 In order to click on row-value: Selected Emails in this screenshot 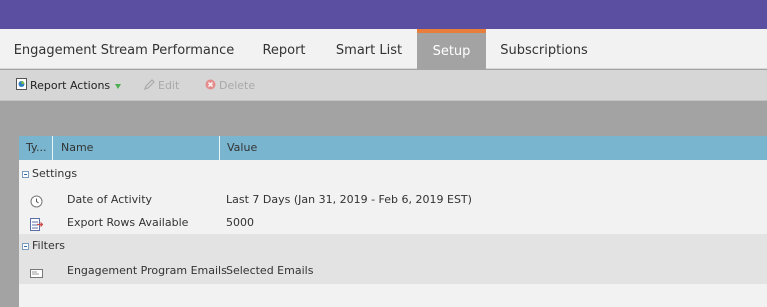, I will do `click(270, 270)`.